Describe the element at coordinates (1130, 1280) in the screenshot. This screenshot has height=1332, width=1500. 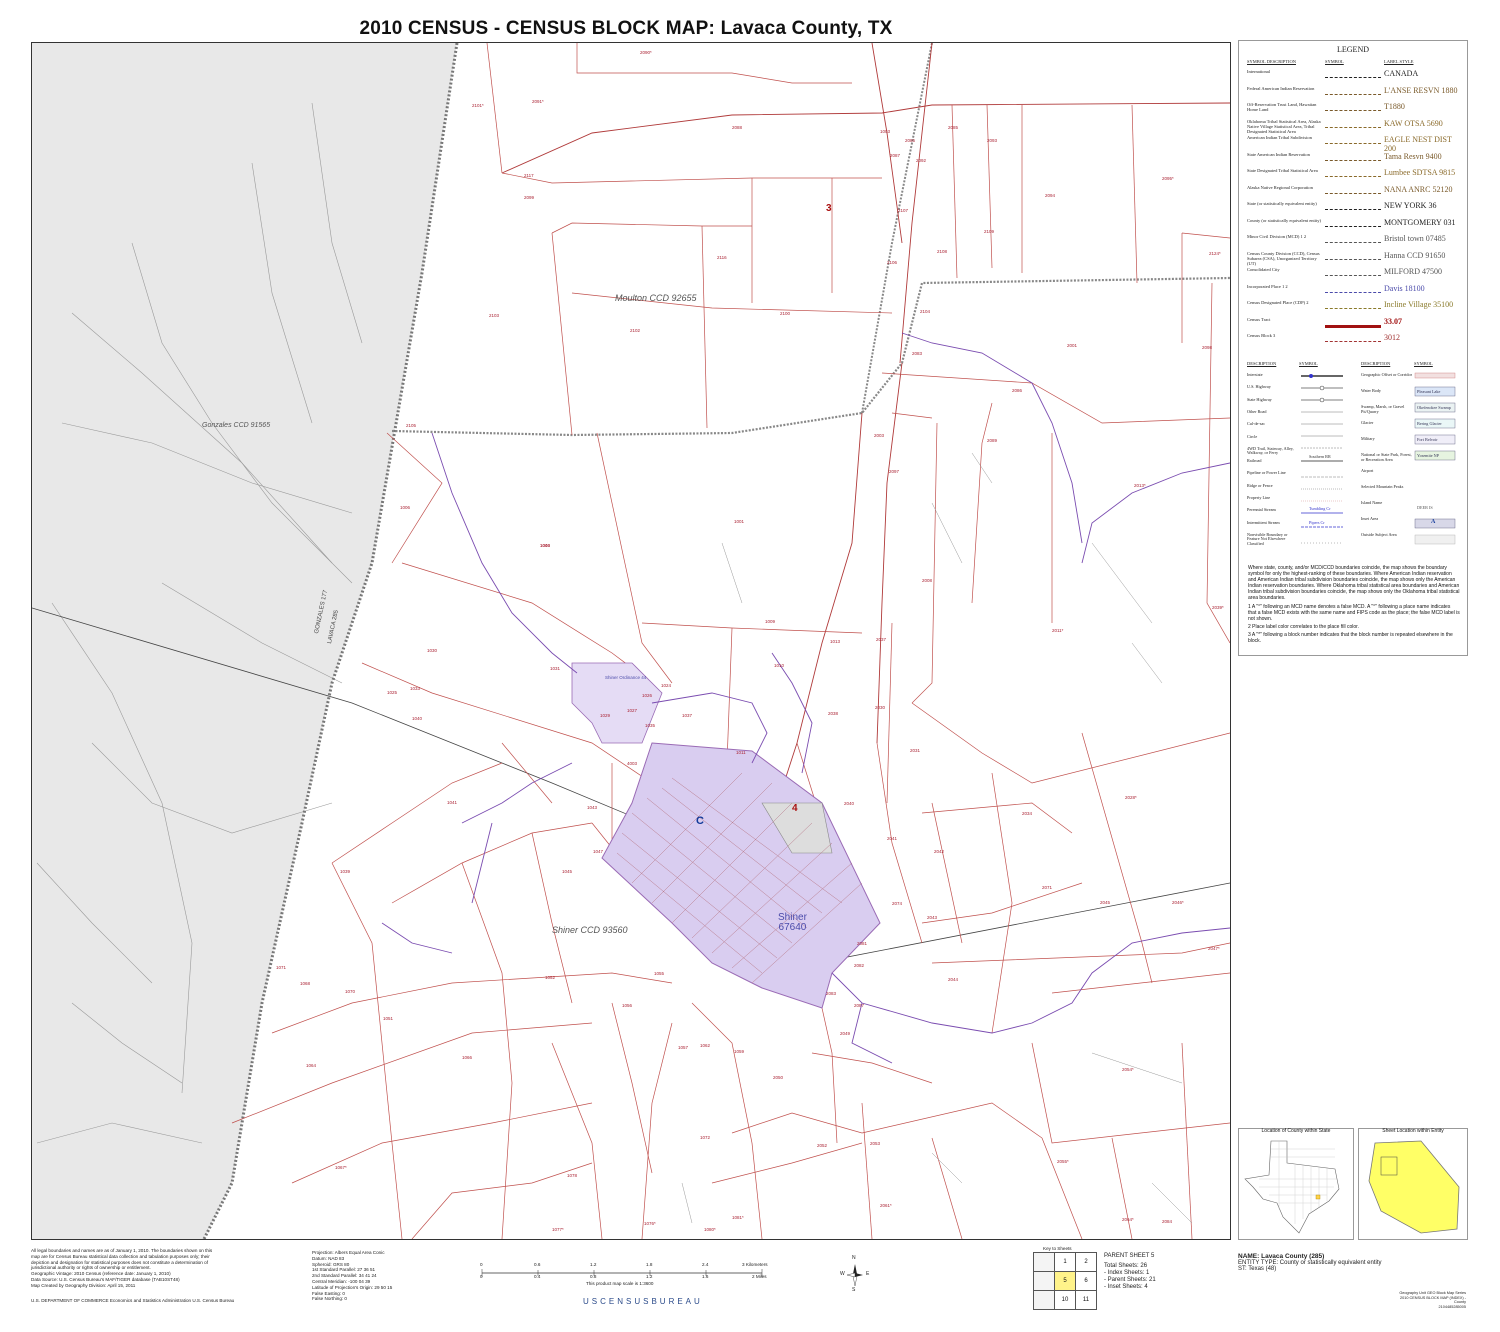
I see `sheet-count: - Parent Sheets: 21` at that location.